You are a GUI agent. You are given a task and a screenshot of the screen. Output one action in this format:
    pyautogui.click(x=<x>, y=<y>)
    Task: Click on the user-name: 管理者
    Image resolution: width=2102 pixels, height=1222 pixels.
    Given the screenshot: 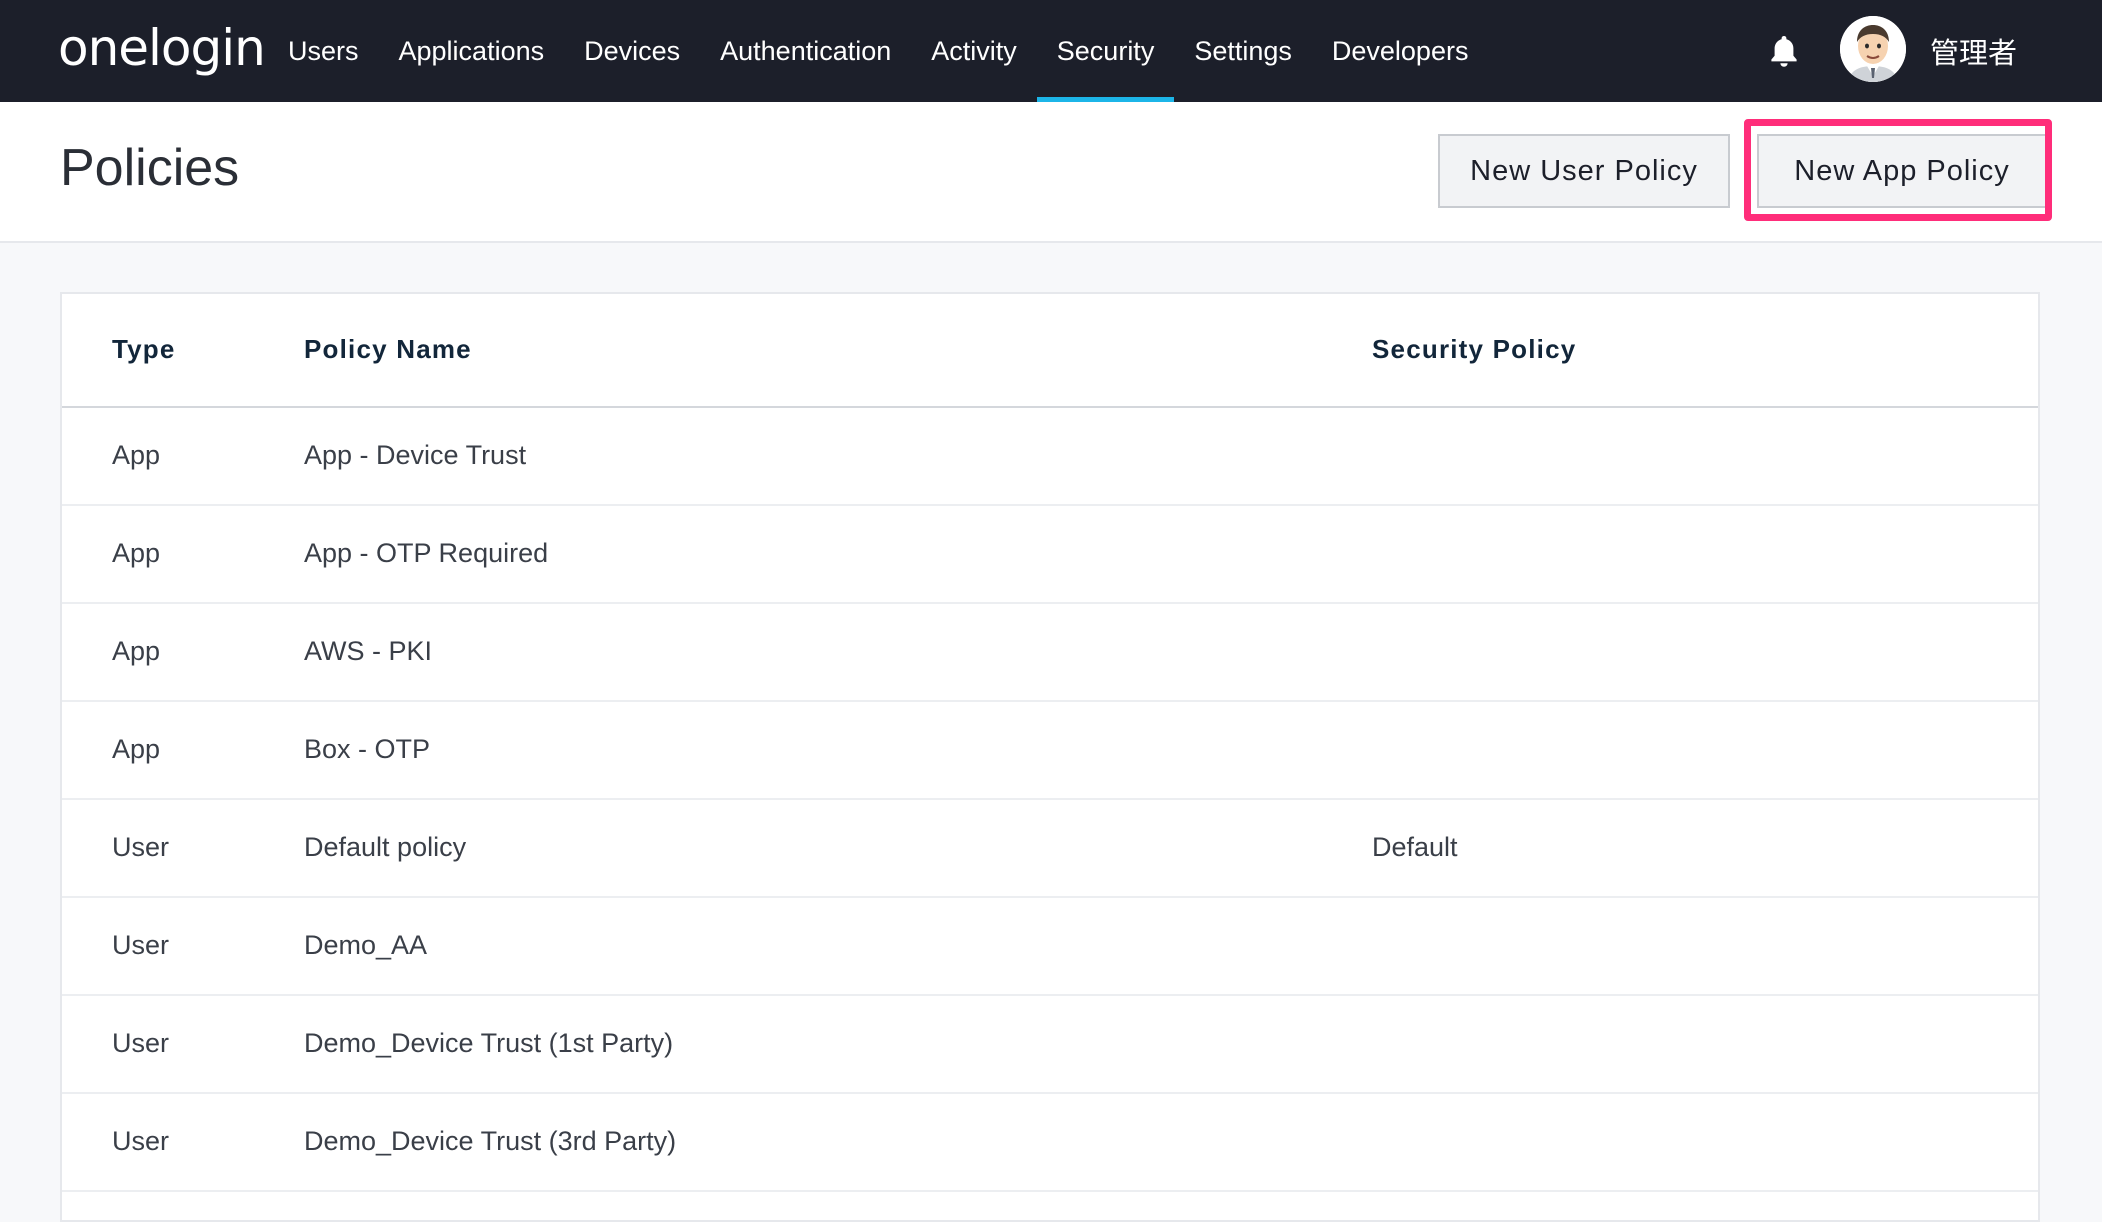 What is the action you would take?
    pyautogui.click(x=1973, y=51)
    